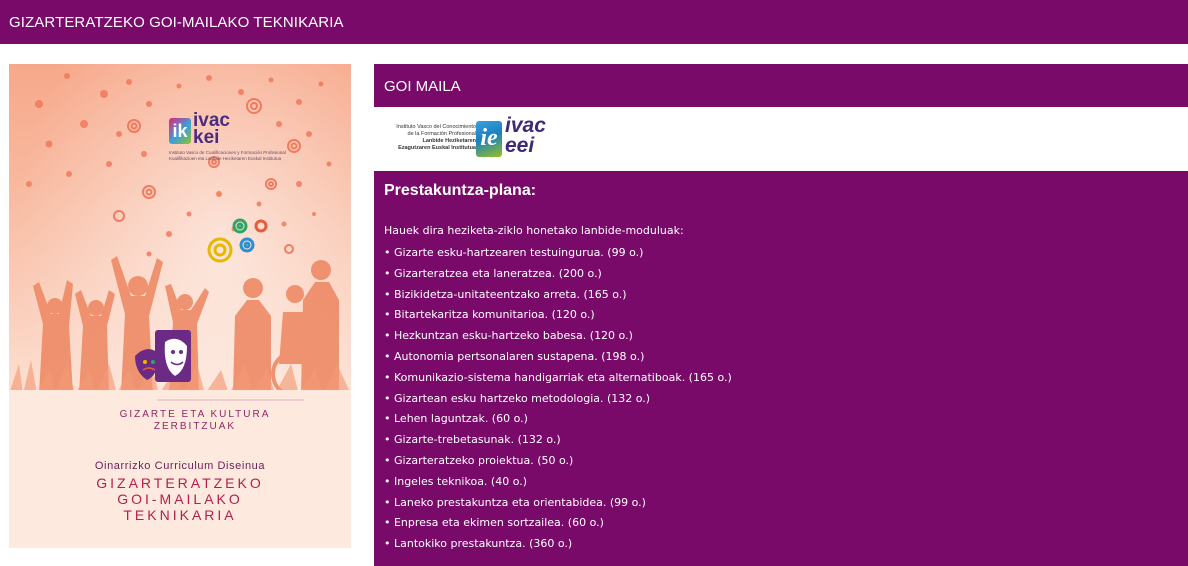 This screenshot has height=566, width=1188. What do you see at coordinates (525, 125) in the screenshot?
I see `wordmark-ivac: ivac` at bounding box center [525, 125].